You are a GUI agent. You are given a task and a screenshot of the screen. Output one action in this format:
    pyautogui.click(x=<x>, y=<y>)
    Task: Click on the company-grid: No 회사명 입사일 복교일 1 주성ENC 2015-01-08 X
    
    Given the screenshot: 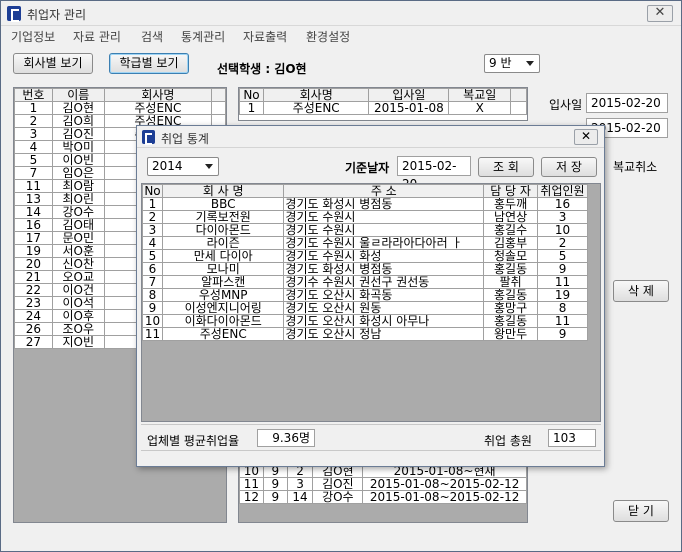 What is the action you would take?
    pyautogui.click(x=383, y=104)
    